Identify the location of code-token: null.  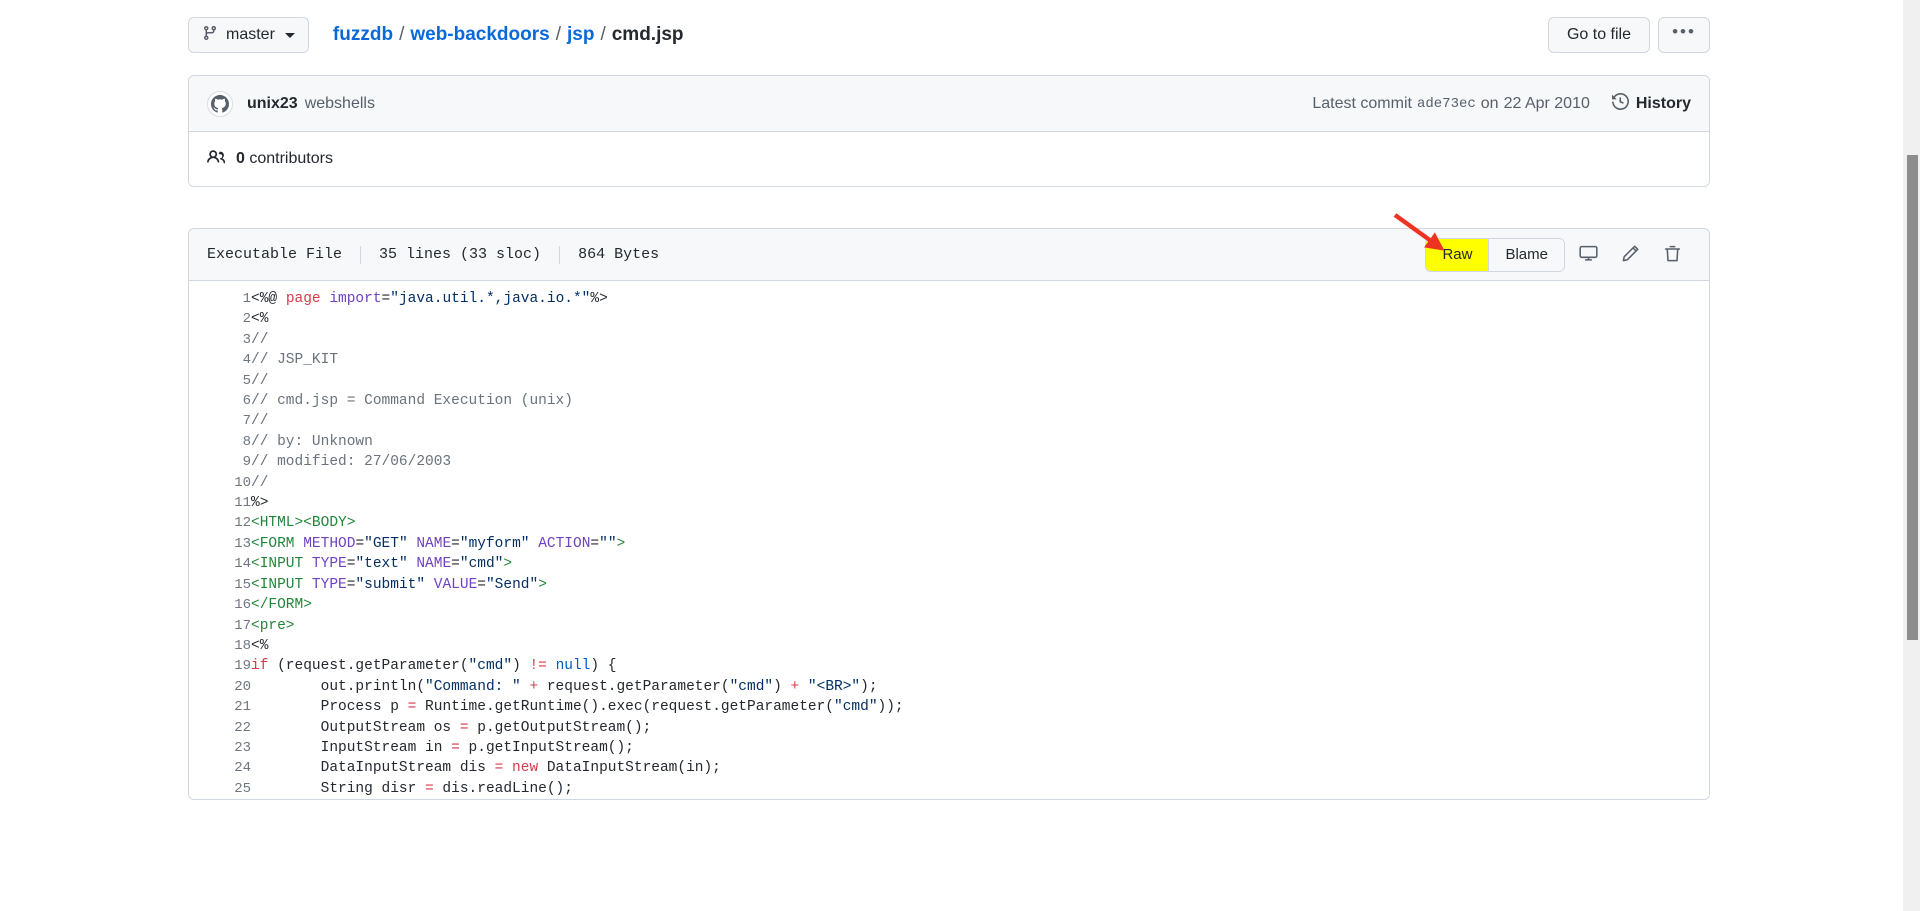
(573, 666).